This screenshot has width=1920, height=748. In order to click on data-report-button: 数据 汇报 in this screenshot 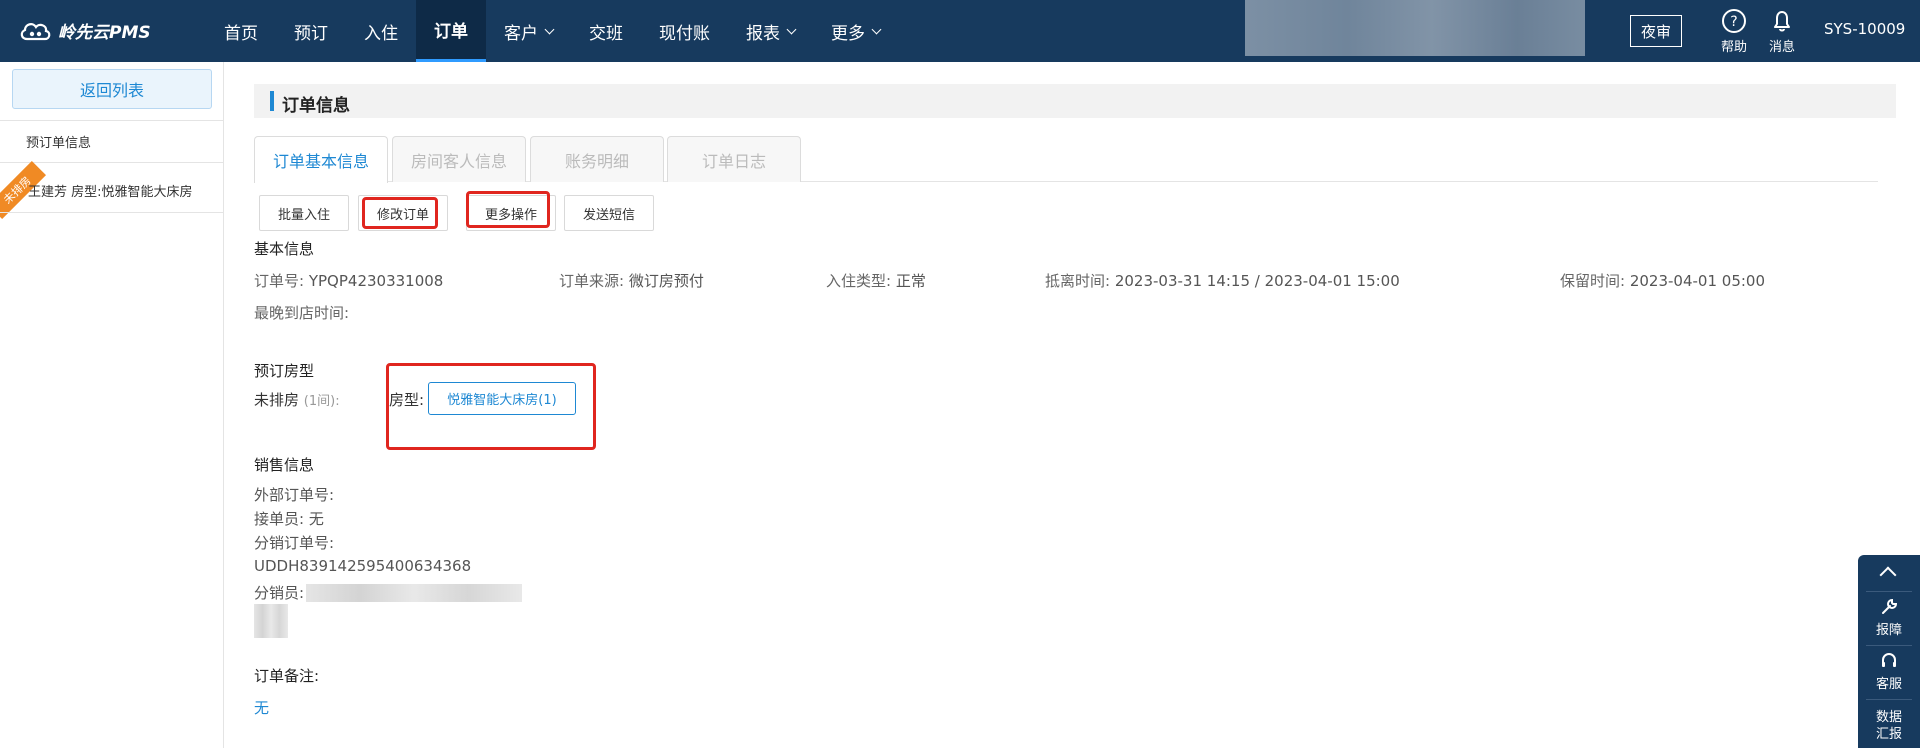, I will do `click(1889, 726)`.